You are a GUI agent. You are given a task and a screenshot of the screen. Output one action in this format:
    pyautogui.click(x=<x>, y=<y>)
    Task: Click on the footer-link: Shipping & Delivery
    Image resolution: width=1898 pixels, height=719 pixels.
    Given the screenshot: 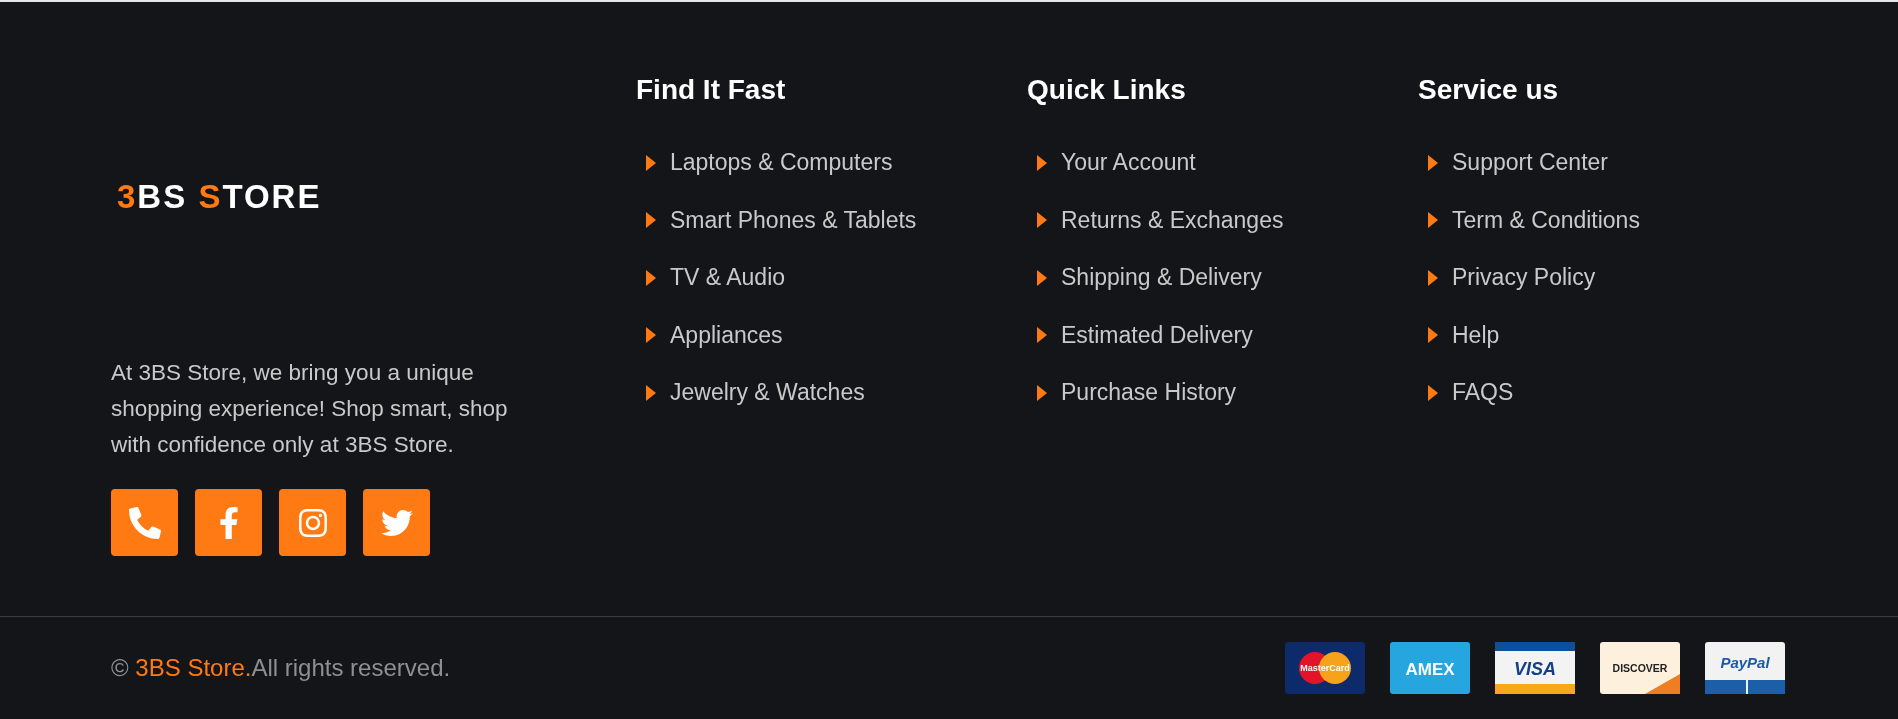 What is the action you would take?
    pyautogui.click(x=1144, y=278)
    